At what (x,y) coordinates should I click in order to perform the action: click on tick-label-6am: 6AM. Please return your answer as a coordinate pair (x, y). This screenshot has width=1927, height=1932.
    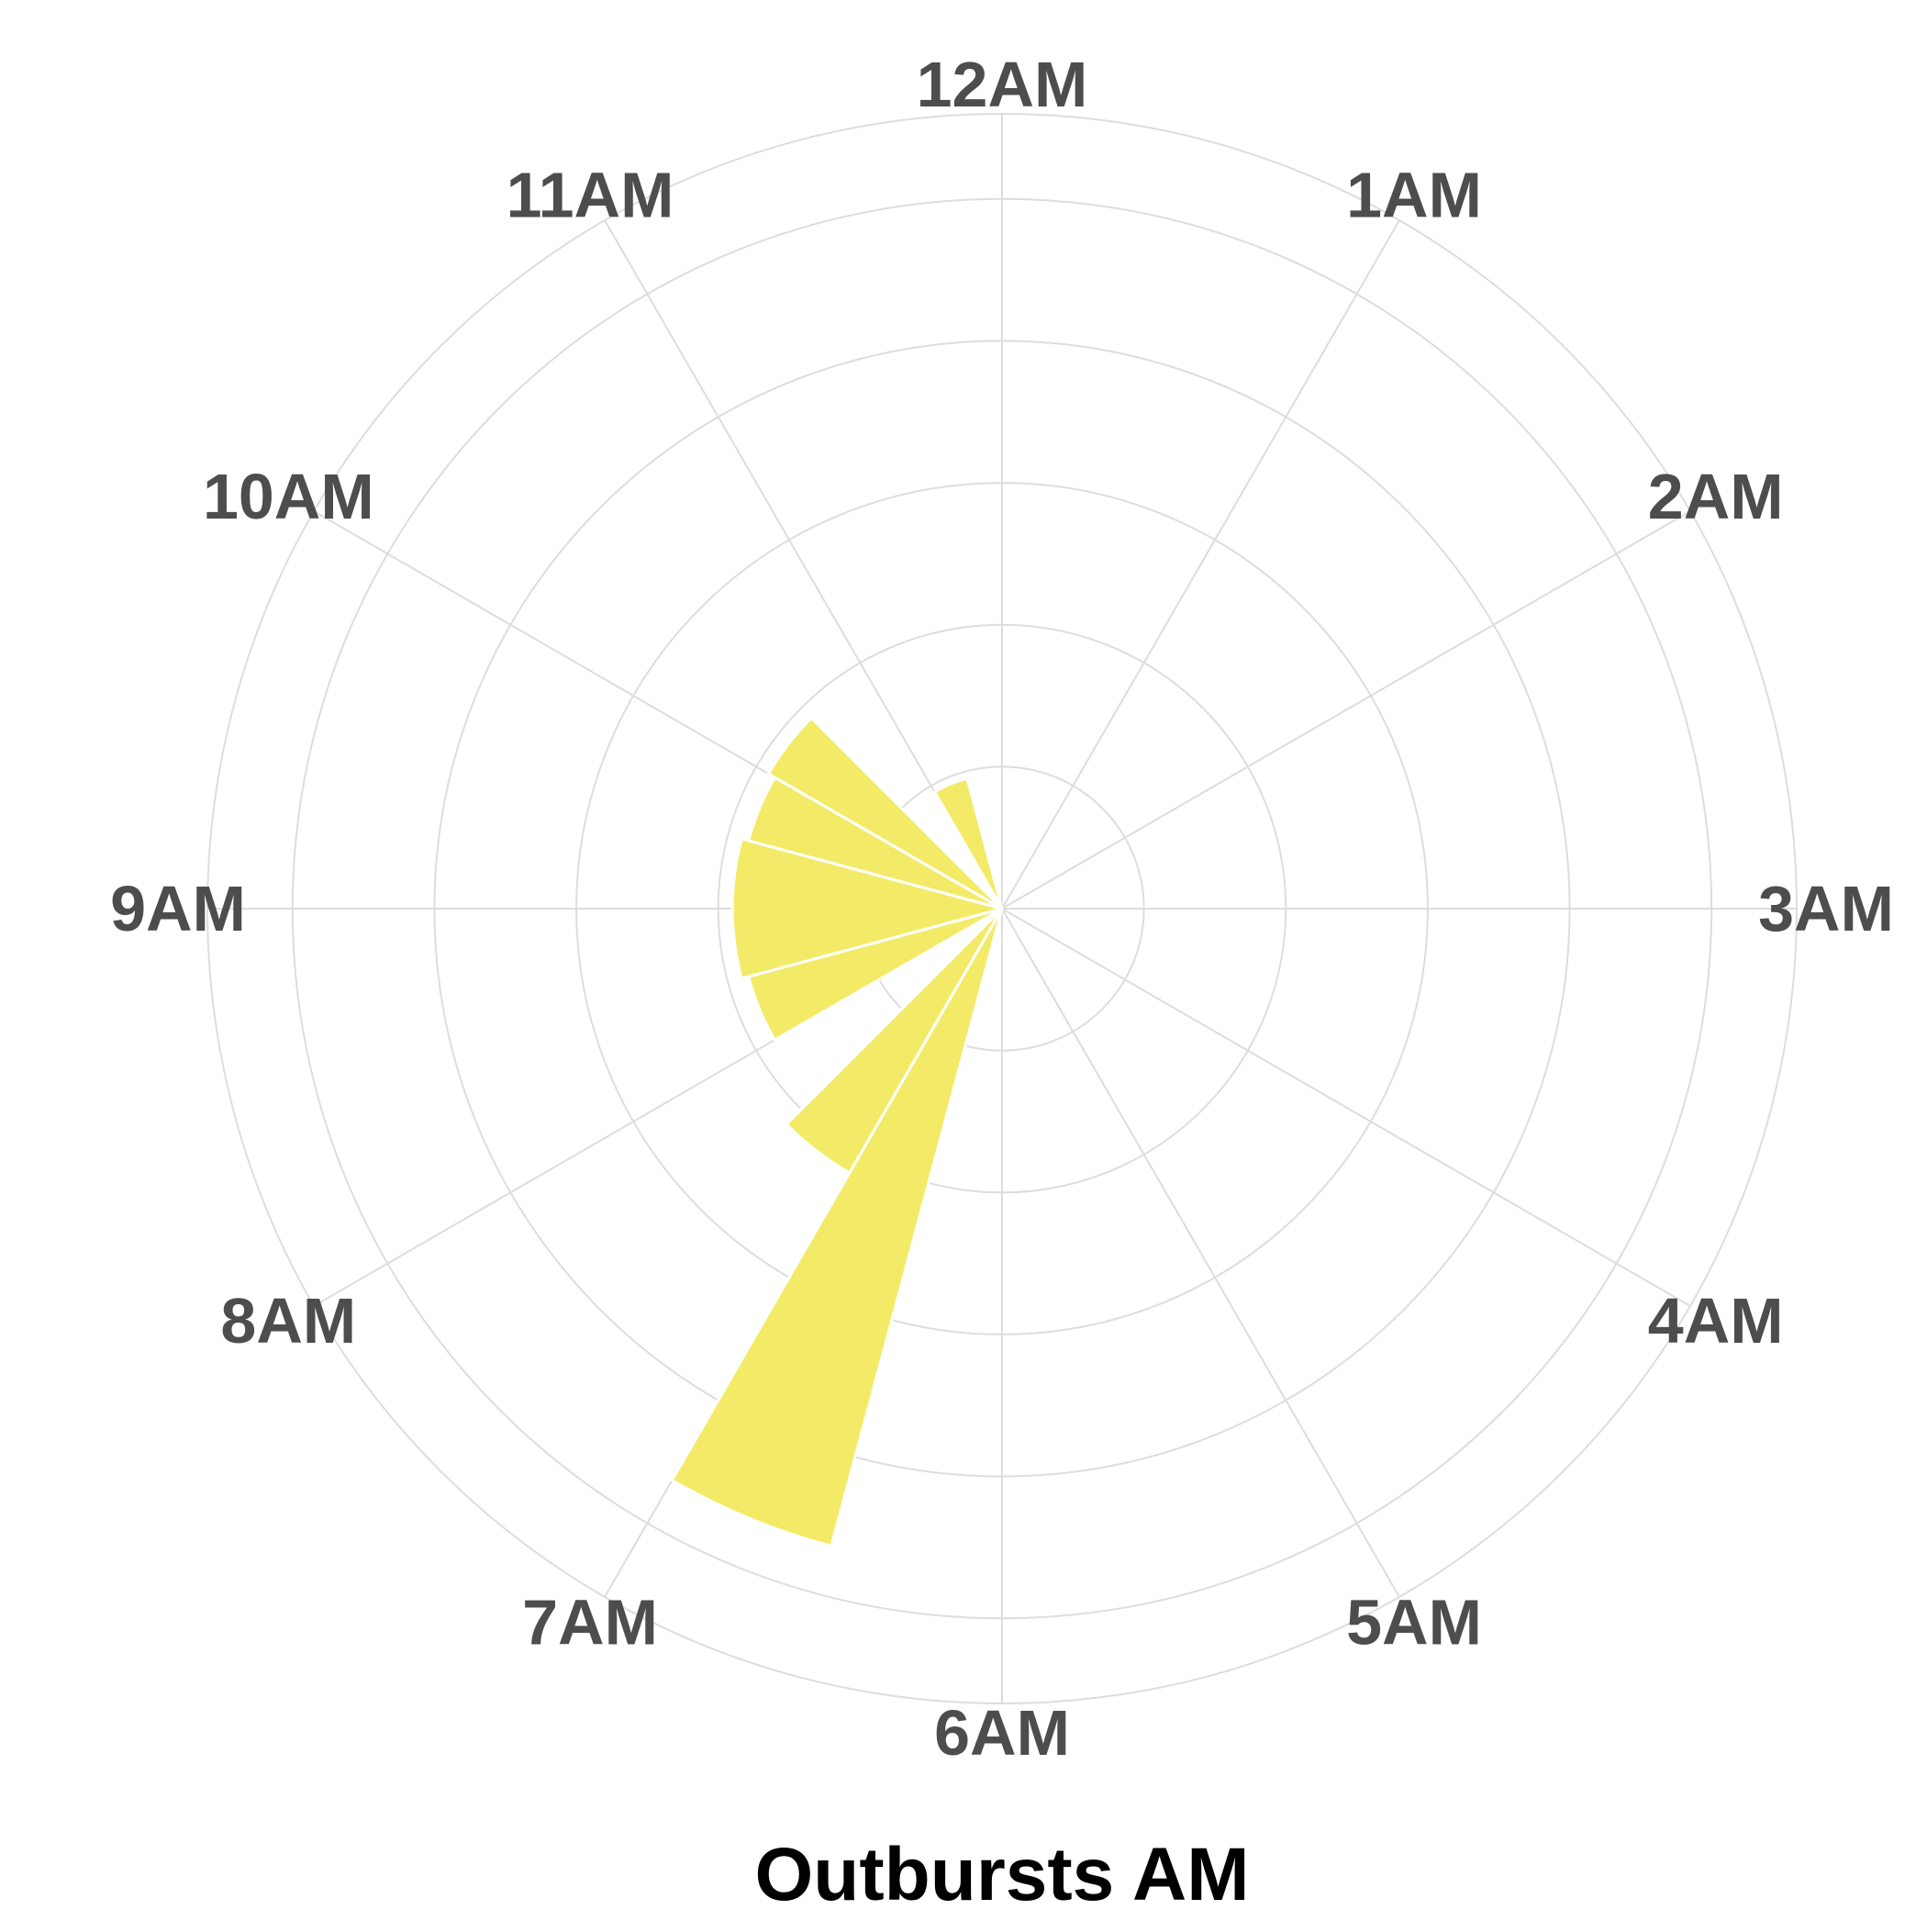
    Looking at the image, I should click on (1002, 1733).